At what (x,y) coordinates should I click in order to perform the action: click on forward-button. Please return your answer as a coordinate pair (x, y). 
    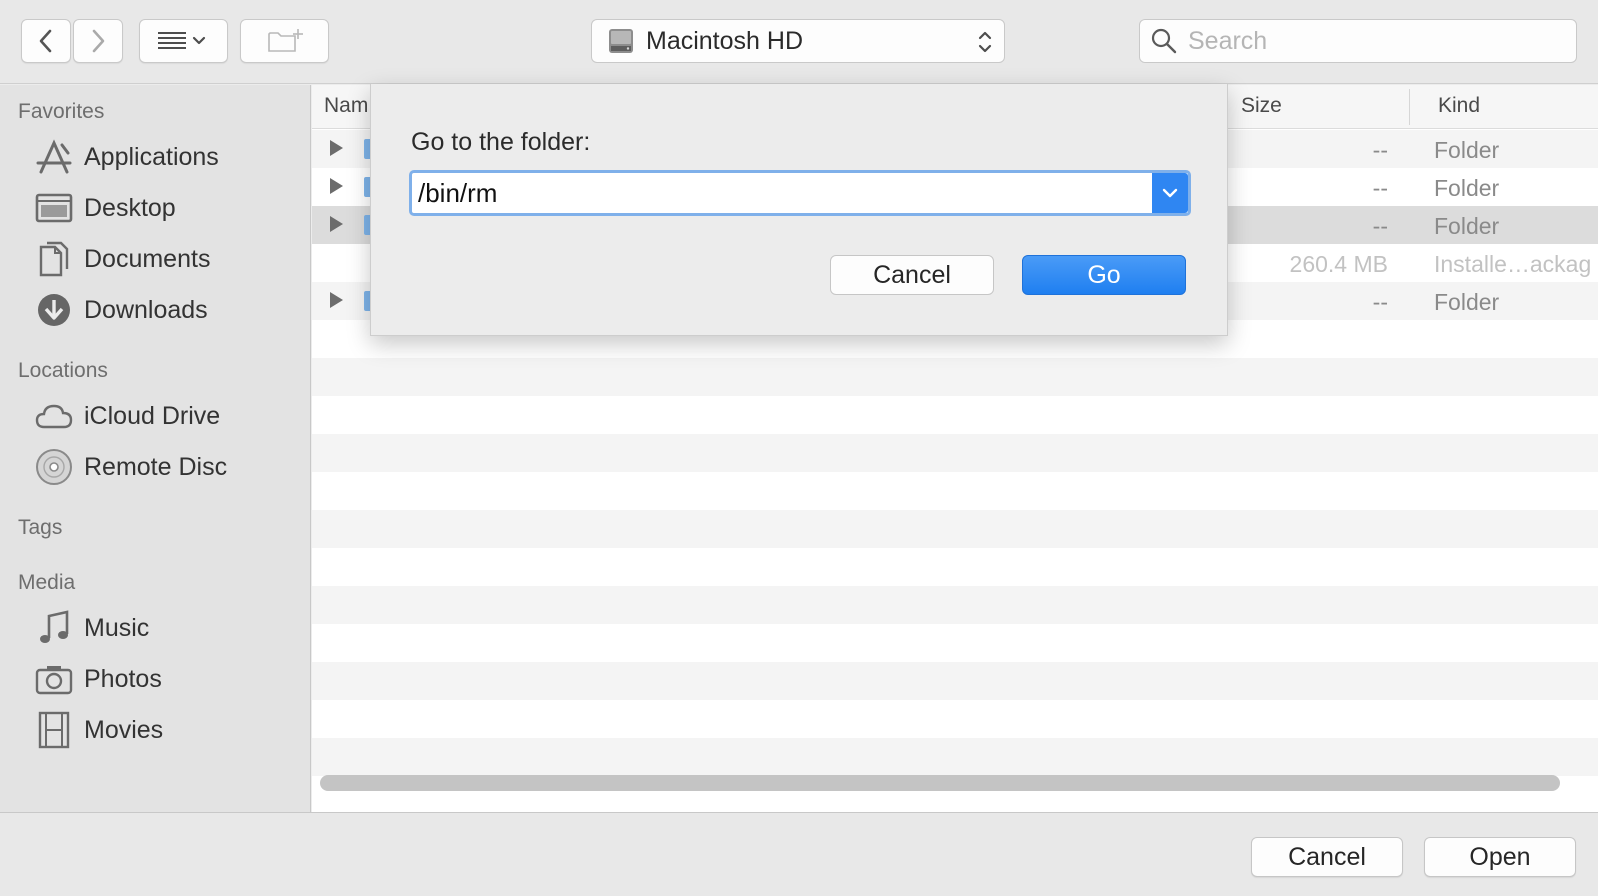
    Looking at the image, I should click on (98, 41).